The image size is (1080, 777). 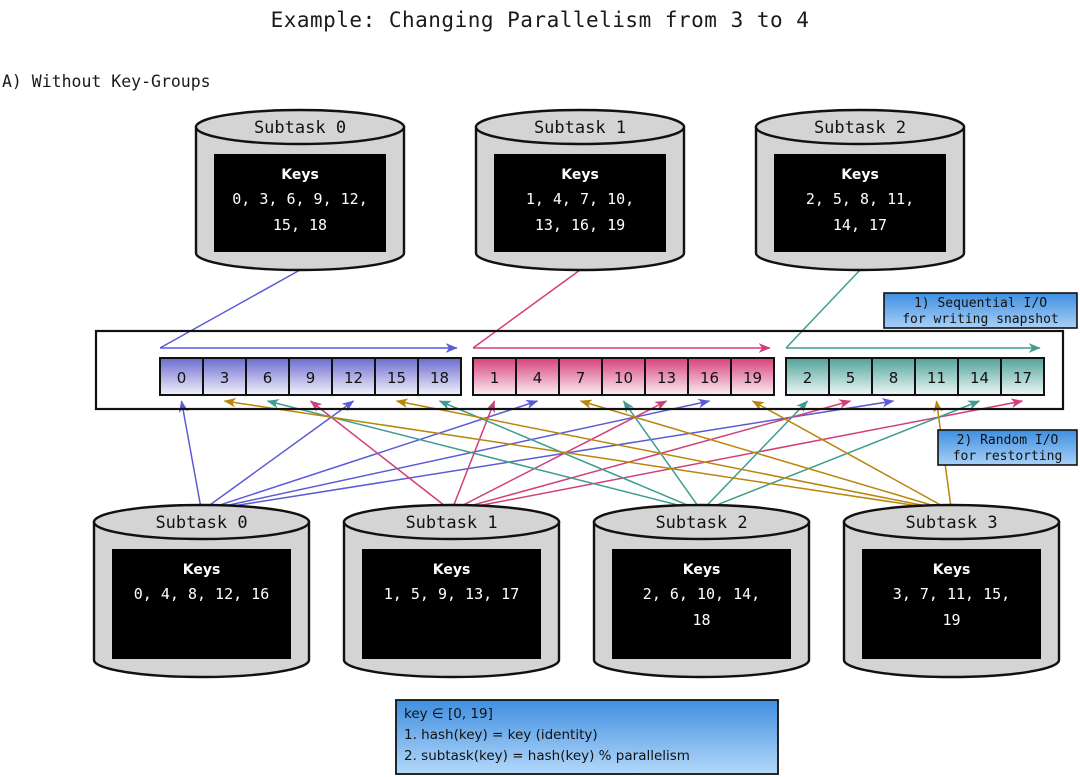 What do you see at coordinates (1022, 378) in the screenshot?
I see `dfs-cell-label: 17` at bounding box center [1022, 378].